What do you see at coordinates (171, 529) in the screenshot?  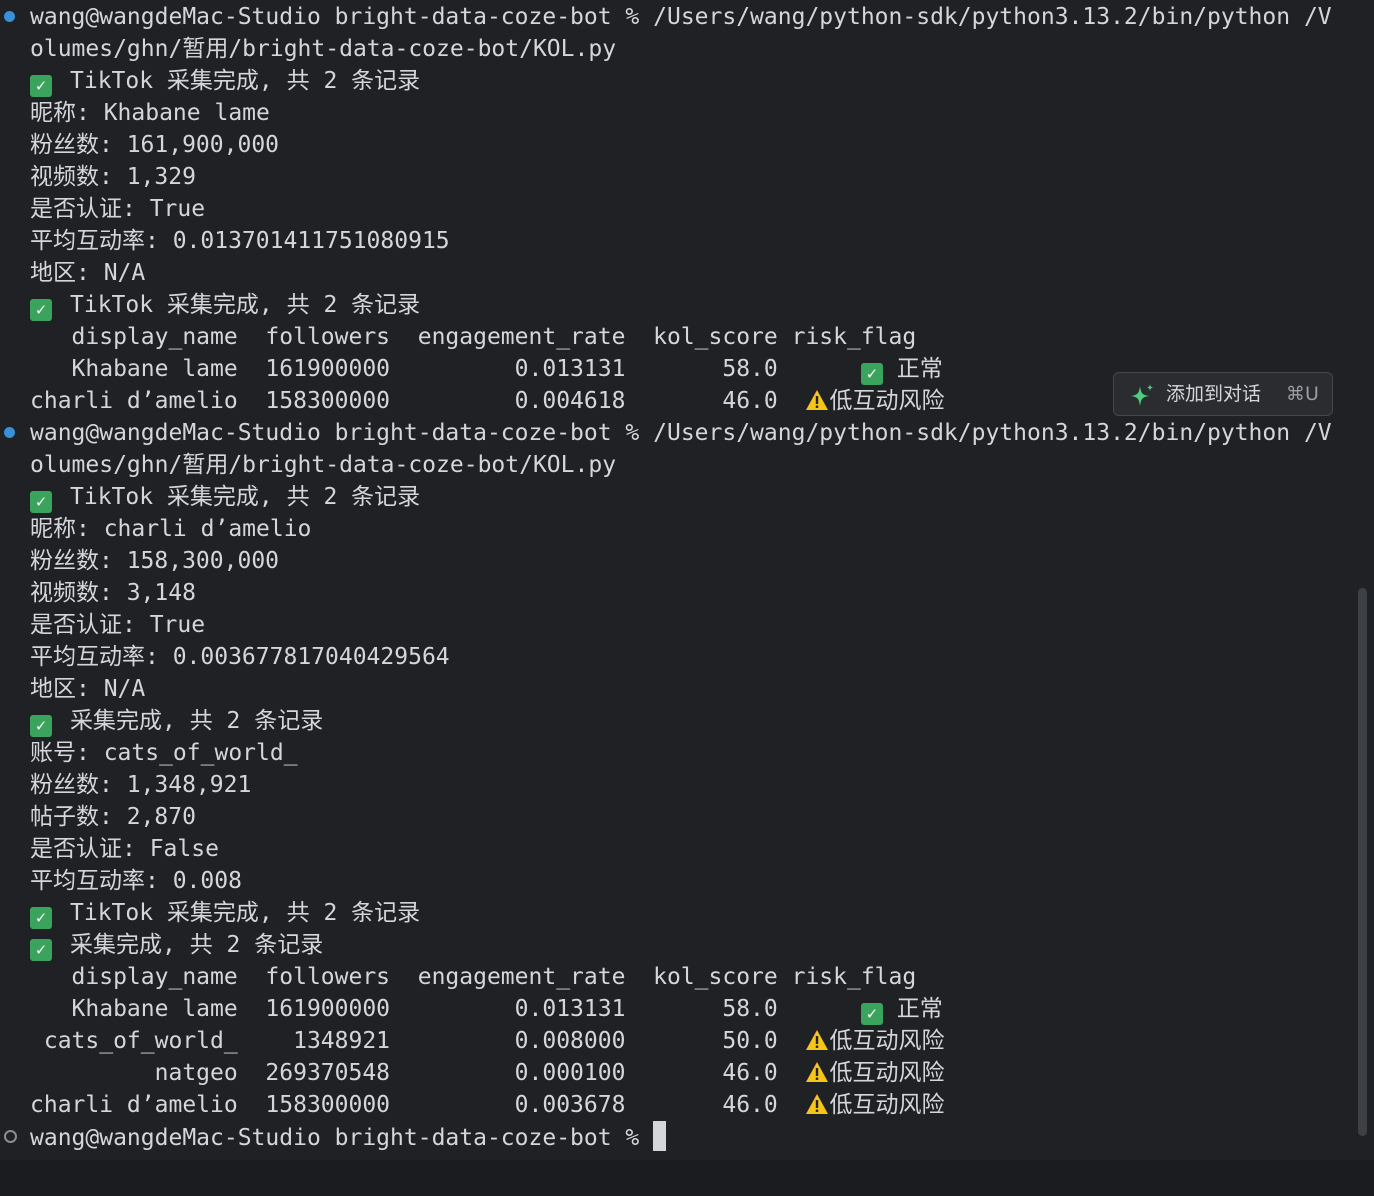 I see `output-line: 昵称: charli d’amelio` at bounding box center [171, 529].